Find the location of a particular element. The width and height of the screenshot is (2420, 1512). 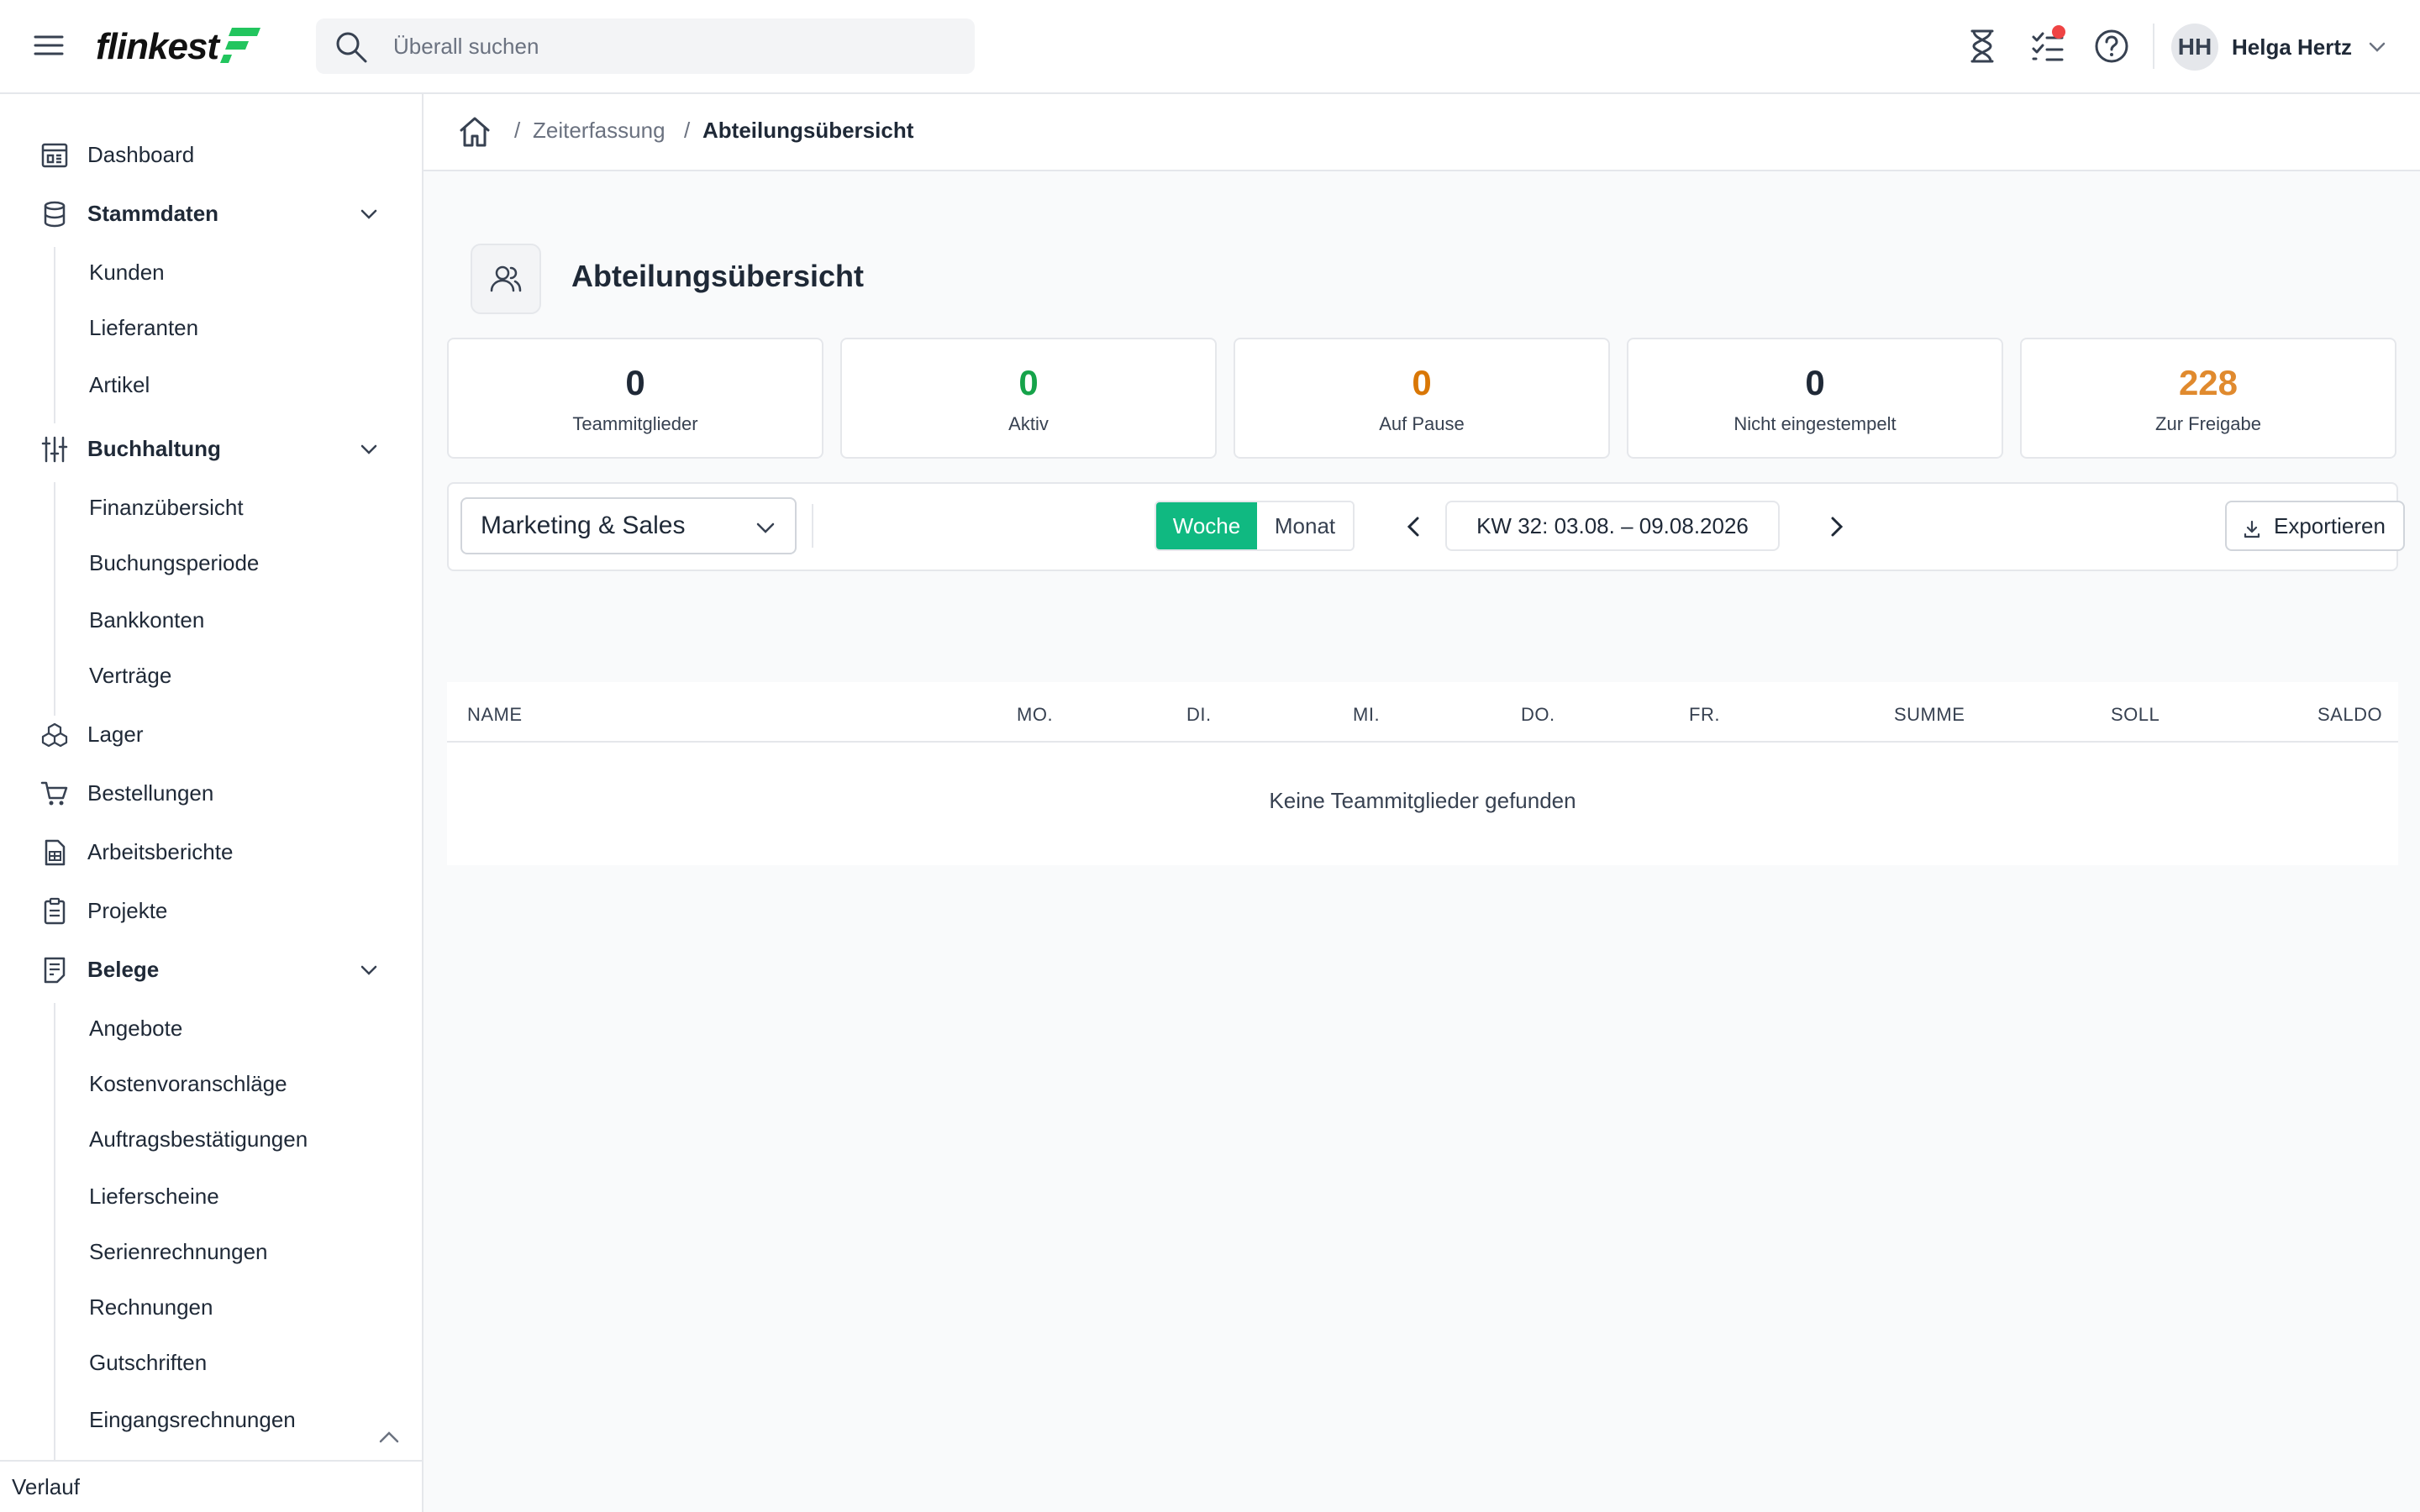

empty-state-message: Keine Teammitglieder gefunden is located at coordinates (1422, 800).